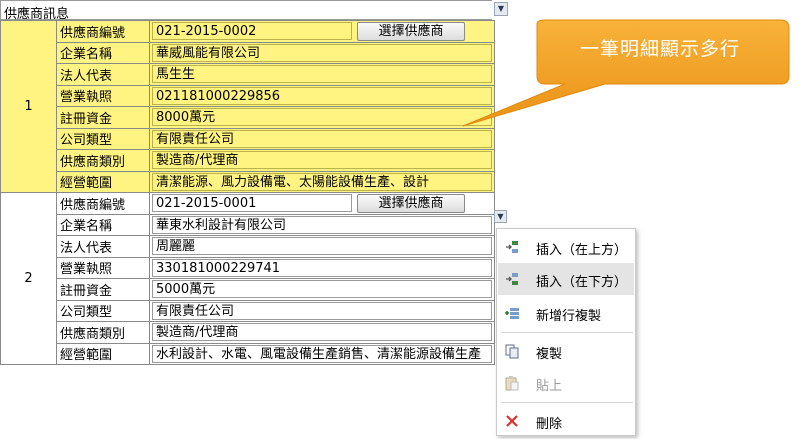  I want to click on add-row-copy-icon, so click(512, 313).